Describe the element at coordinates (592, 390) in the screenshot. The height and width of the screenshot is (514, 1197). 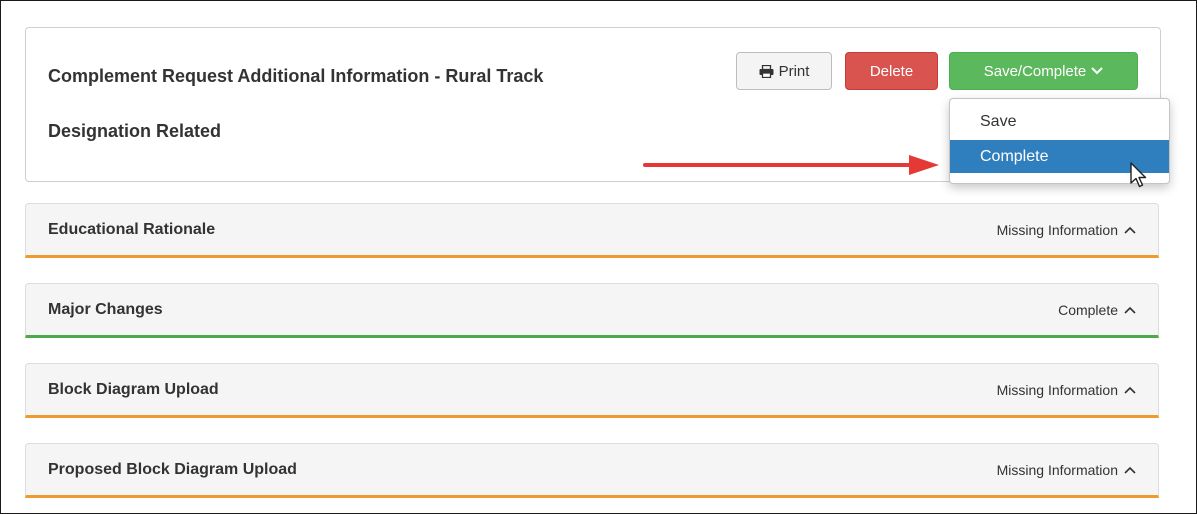
I see `section-block-diagram-upload: Block Diagram Upload Missing Information` at that location.